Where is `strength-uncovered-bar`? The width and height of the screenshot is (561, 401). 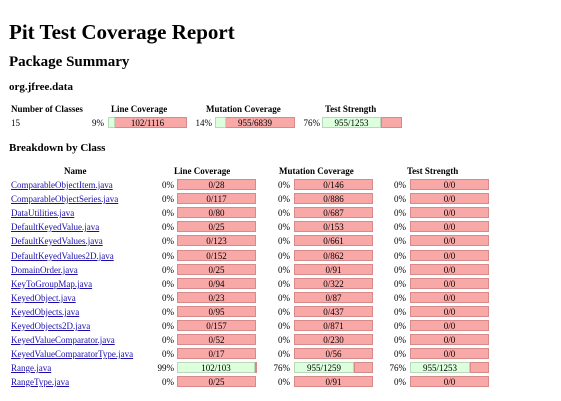
strength-uncovered-bar is located at coordinates (479, 367).